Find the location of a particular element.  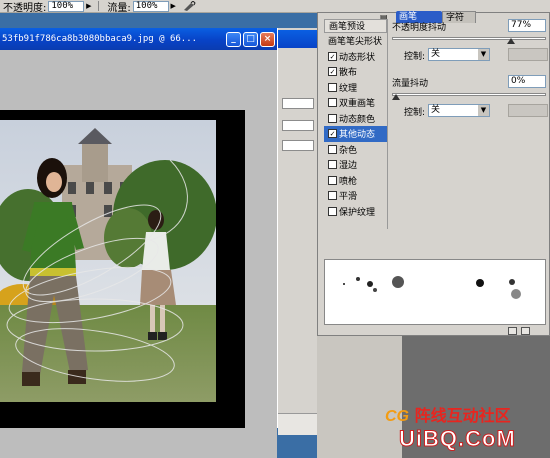

background-panels is located at coordinates (297, 231).